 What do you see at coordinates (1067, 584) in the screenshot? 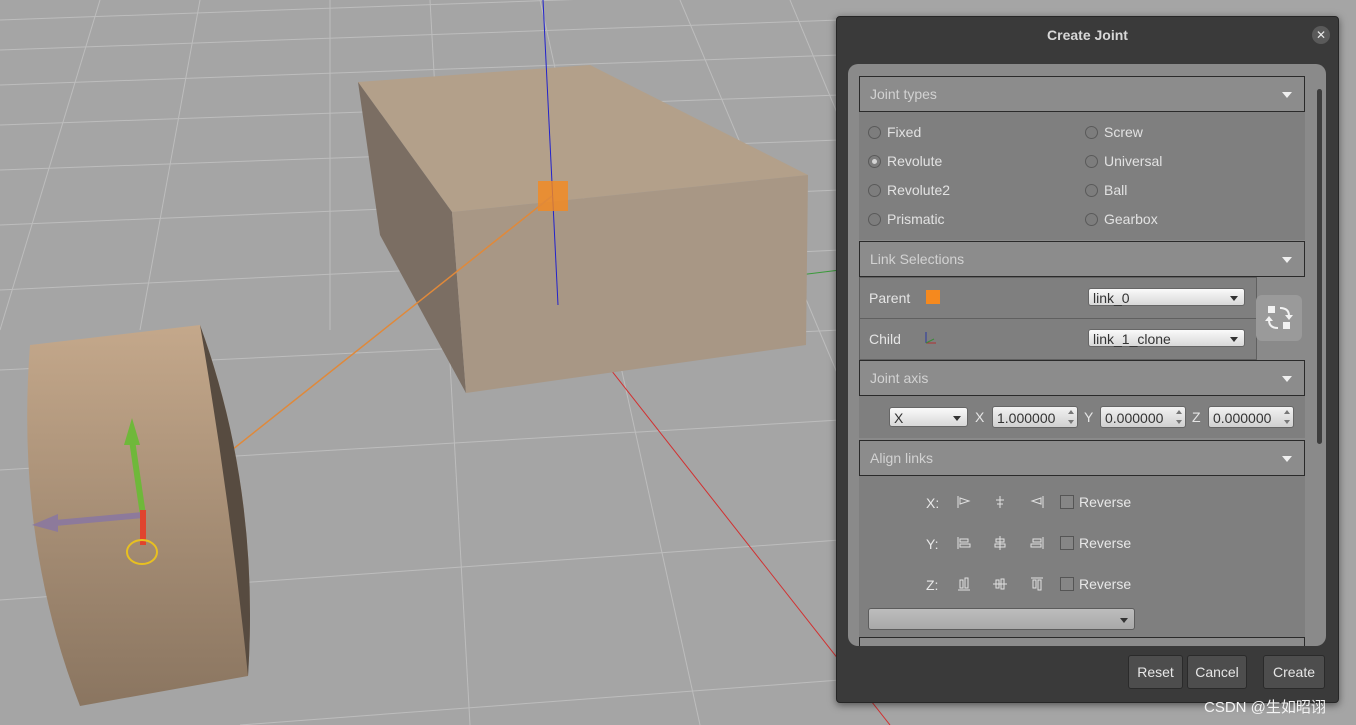
I see `reverse-z-checkbox` at bounding box center [1067, 584].